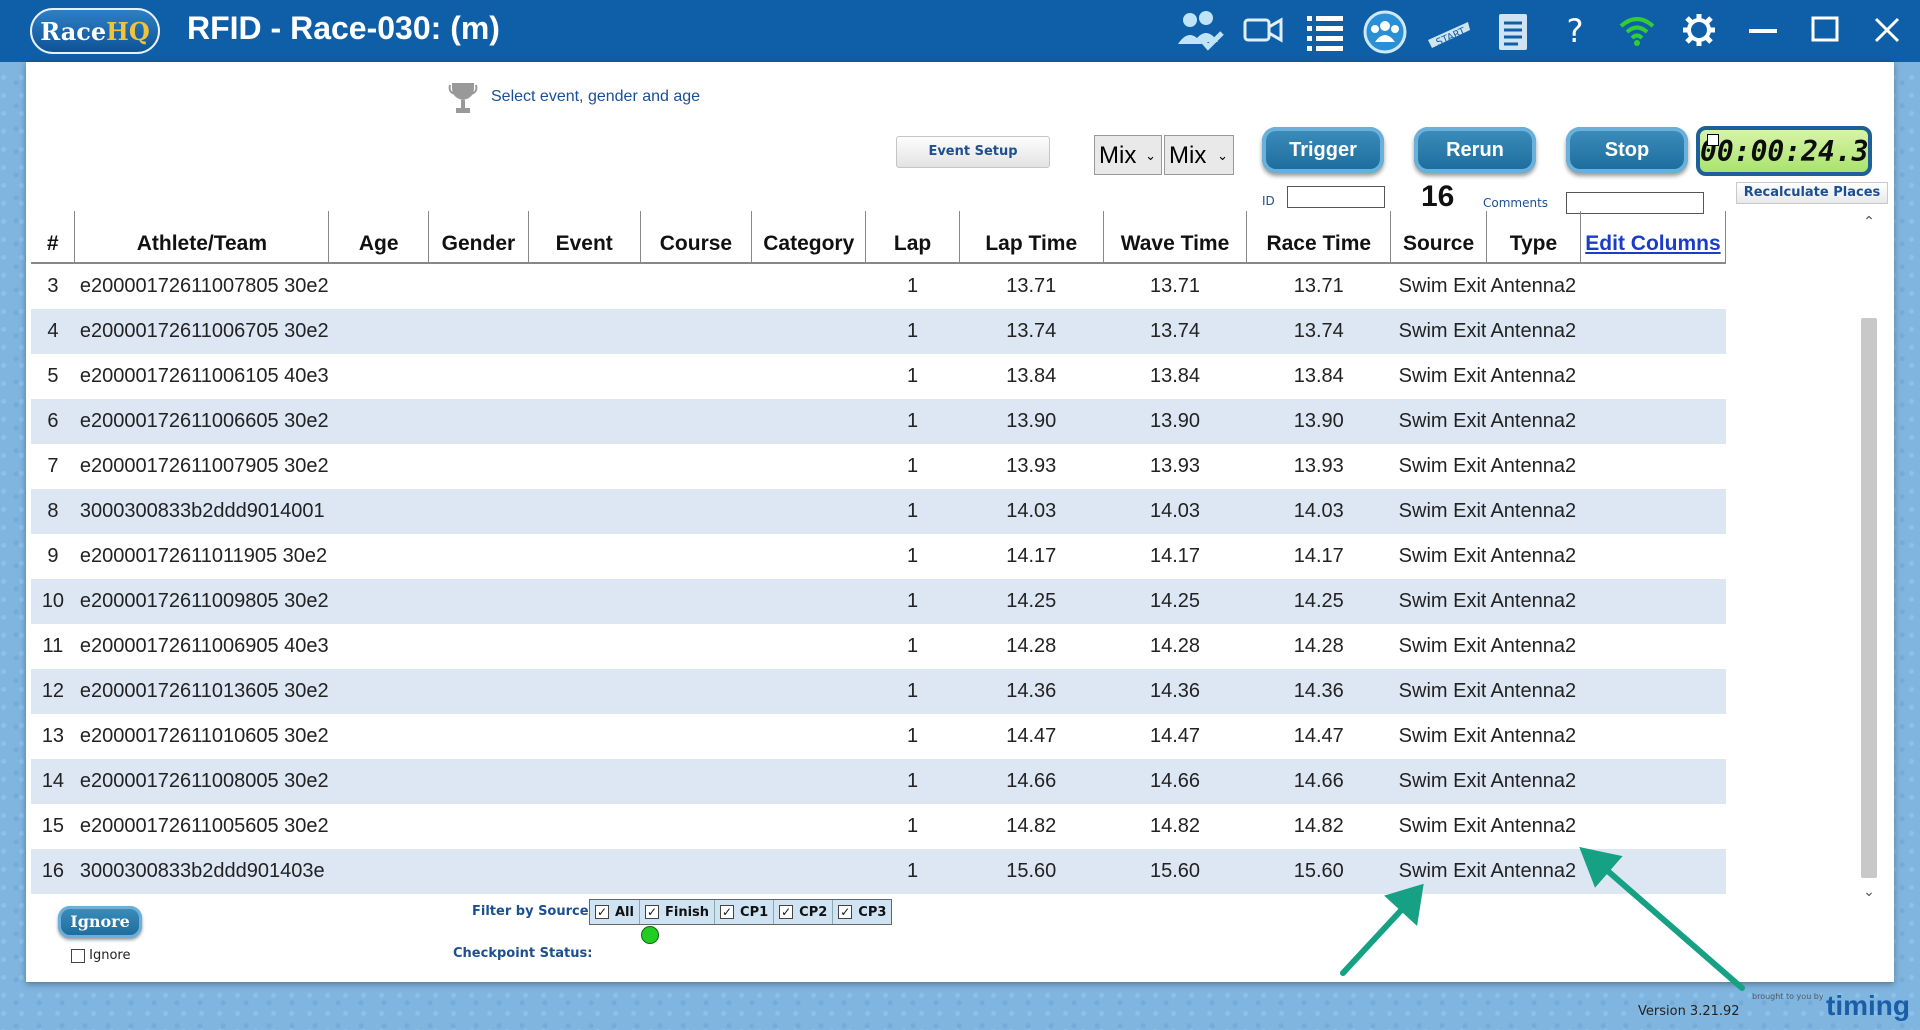 The height and width of the screenshot is (1030, 1920). What do you see at coordinates (1627, 150) in the screenshot?
I see `stop-button: Stop` at bounding box center [1627, 150].